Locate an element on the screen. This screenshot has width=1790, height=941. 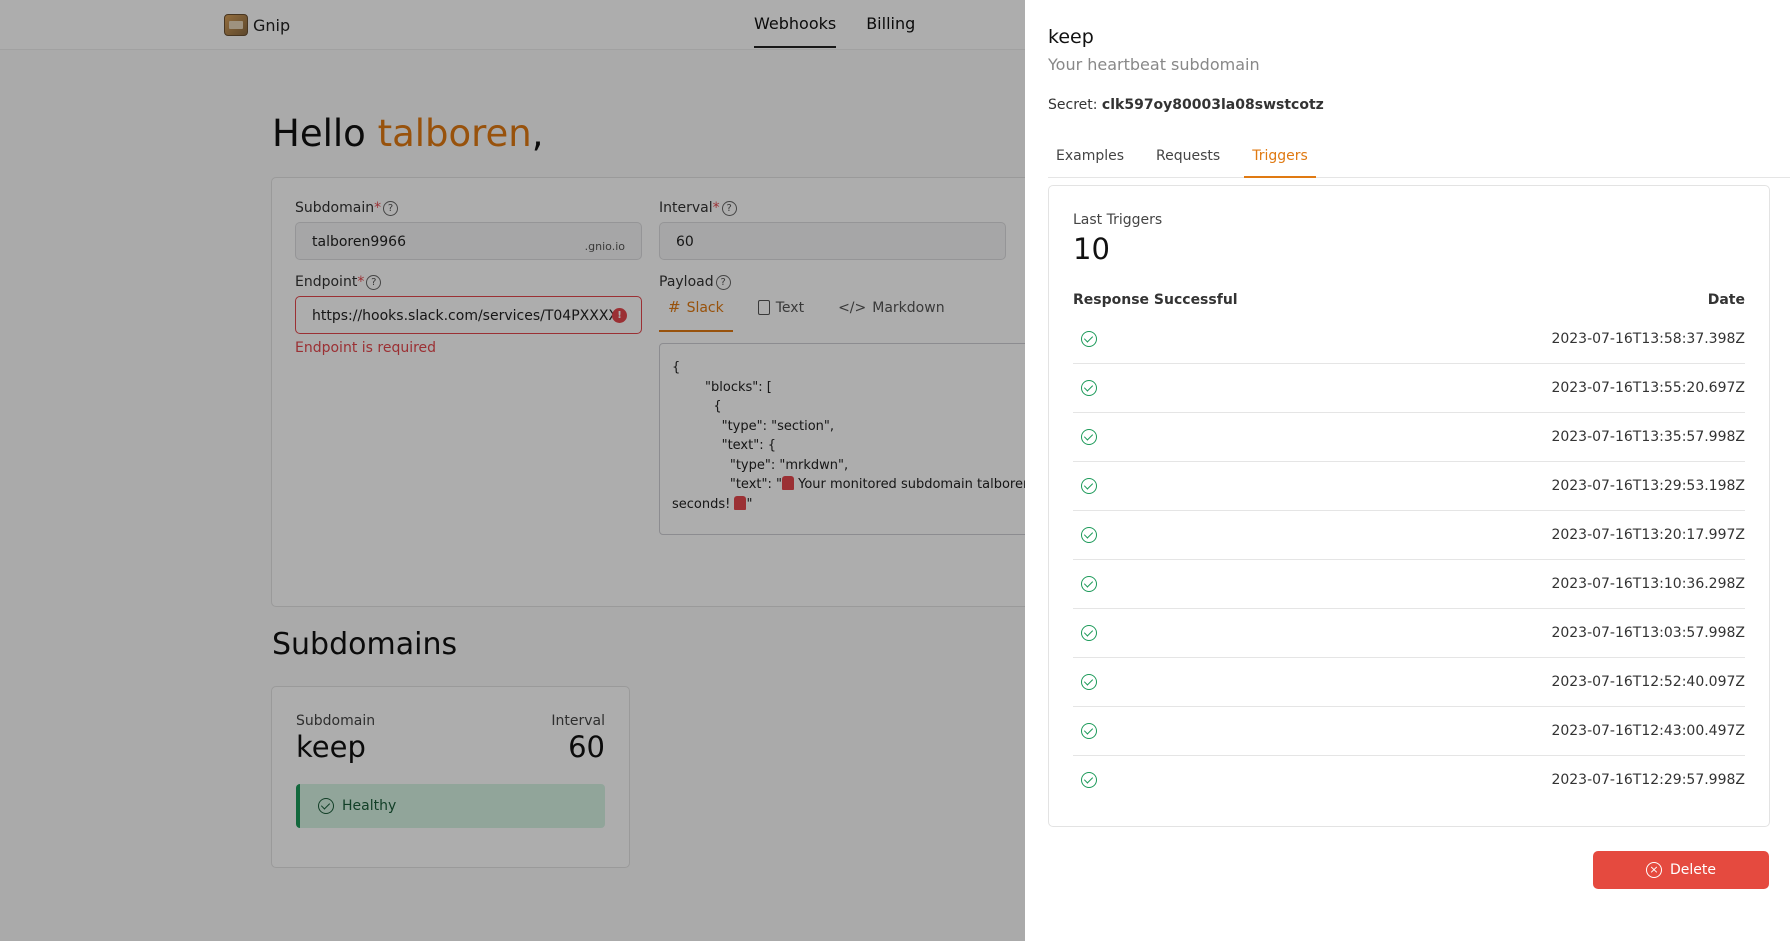
trigger-date: 2023-07-16T13:58:37.398Z is located at coordinates (1648, 339).